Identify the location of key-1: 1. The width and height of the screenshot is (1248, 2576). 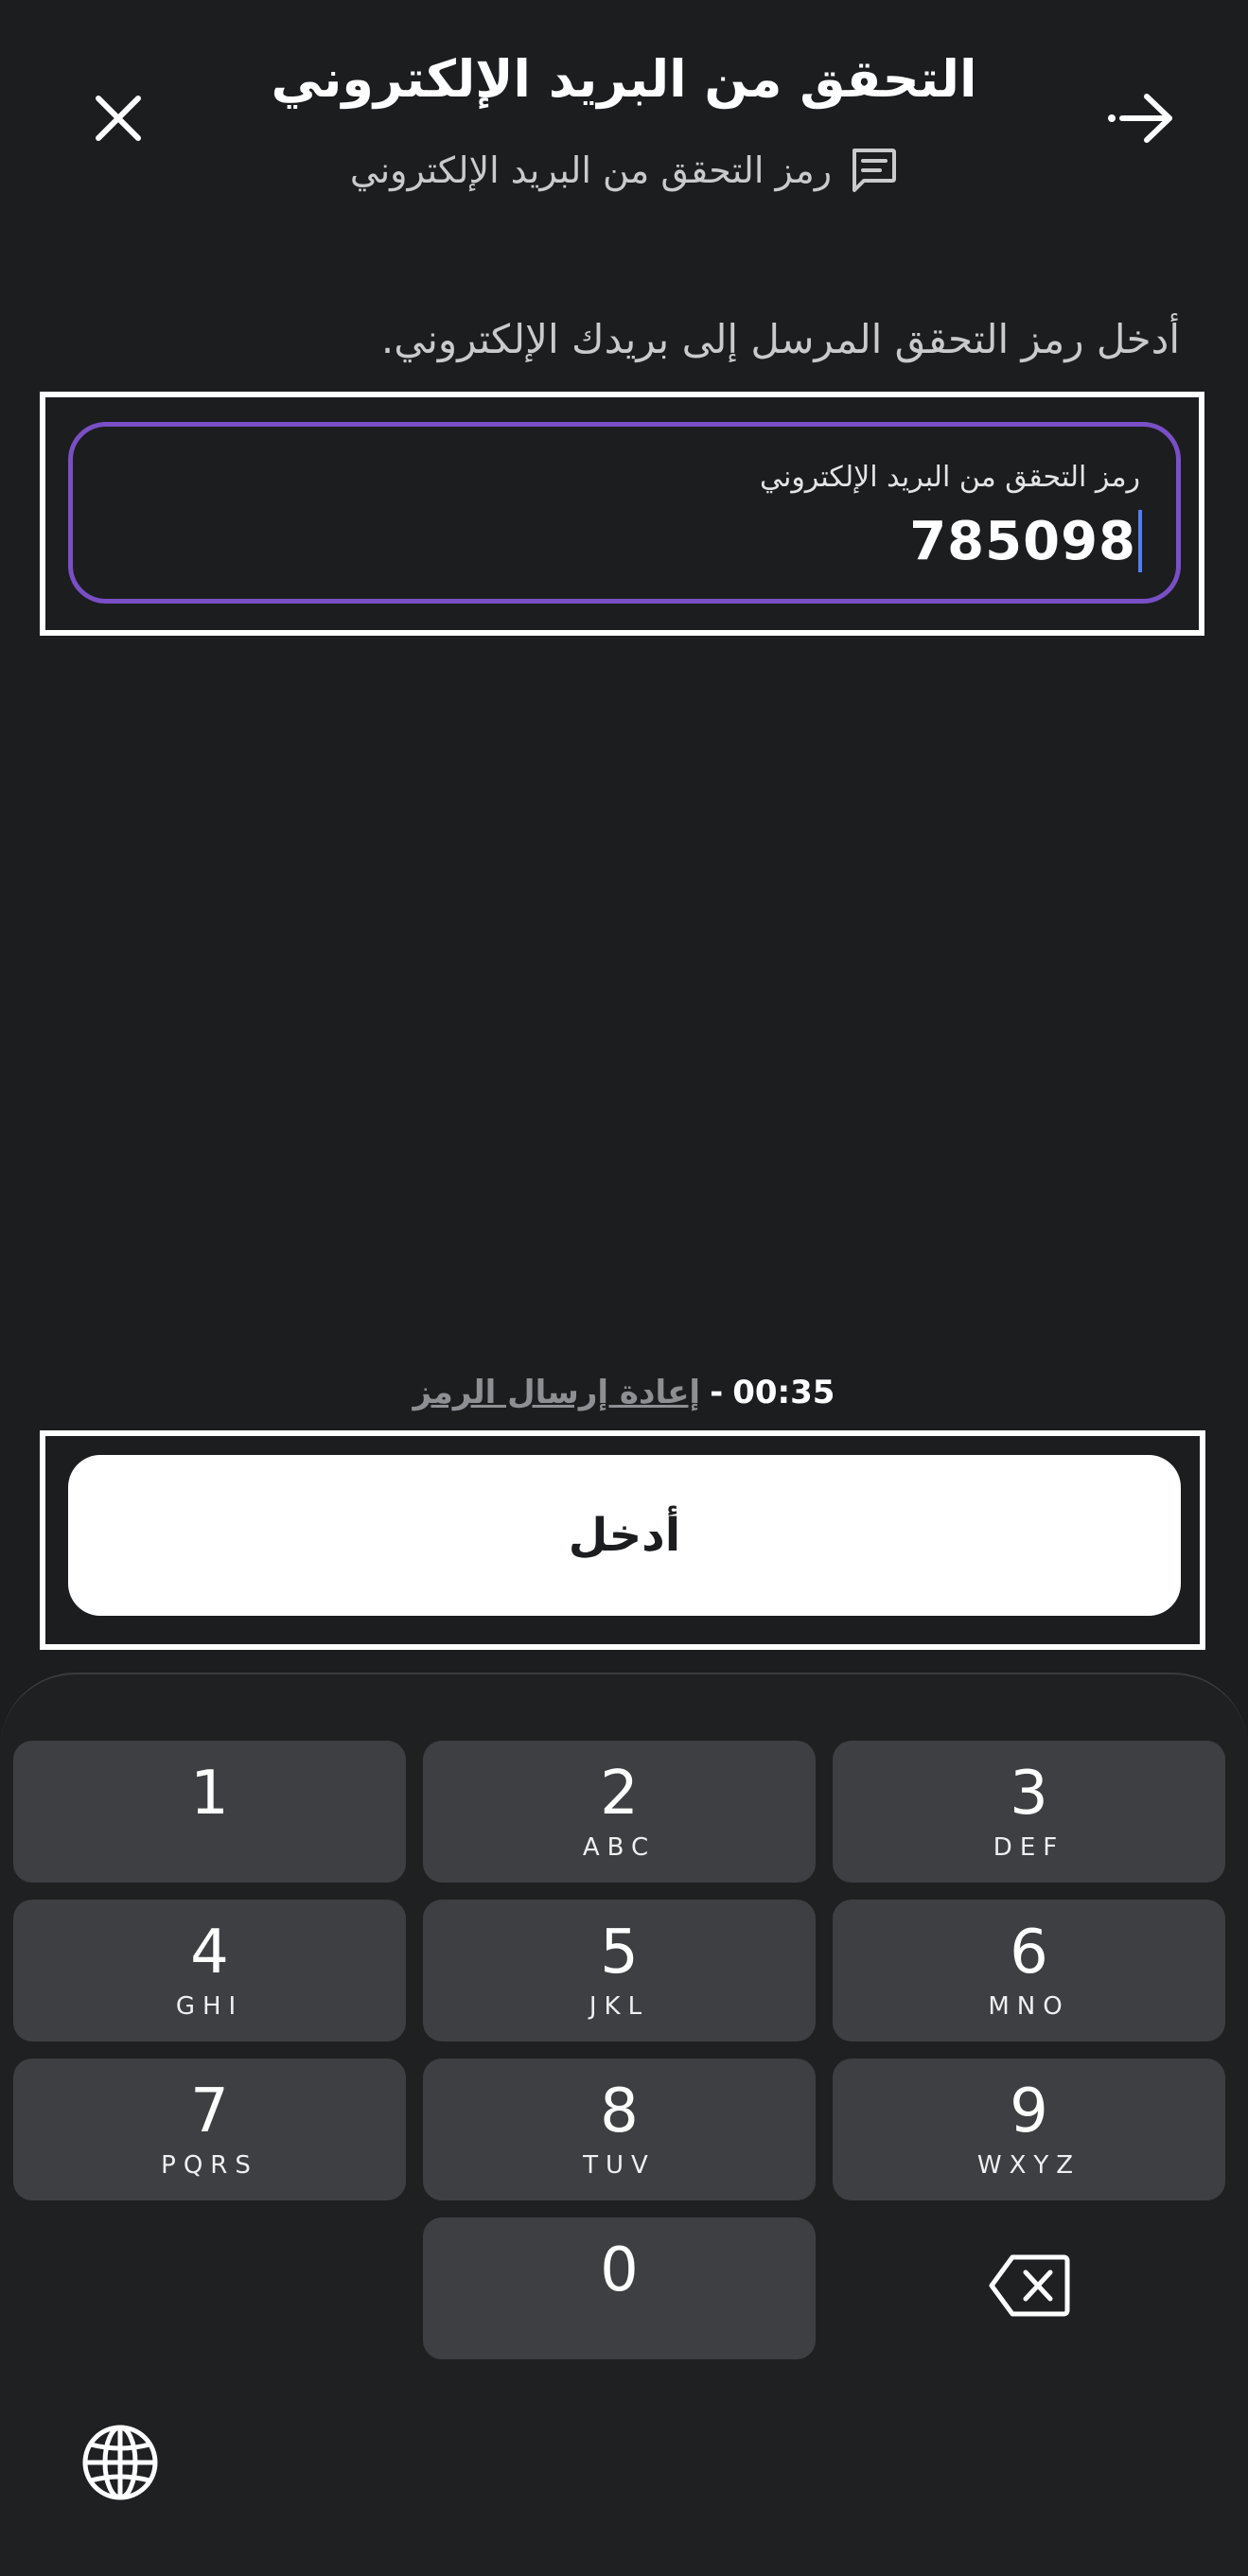
(209, 1812).